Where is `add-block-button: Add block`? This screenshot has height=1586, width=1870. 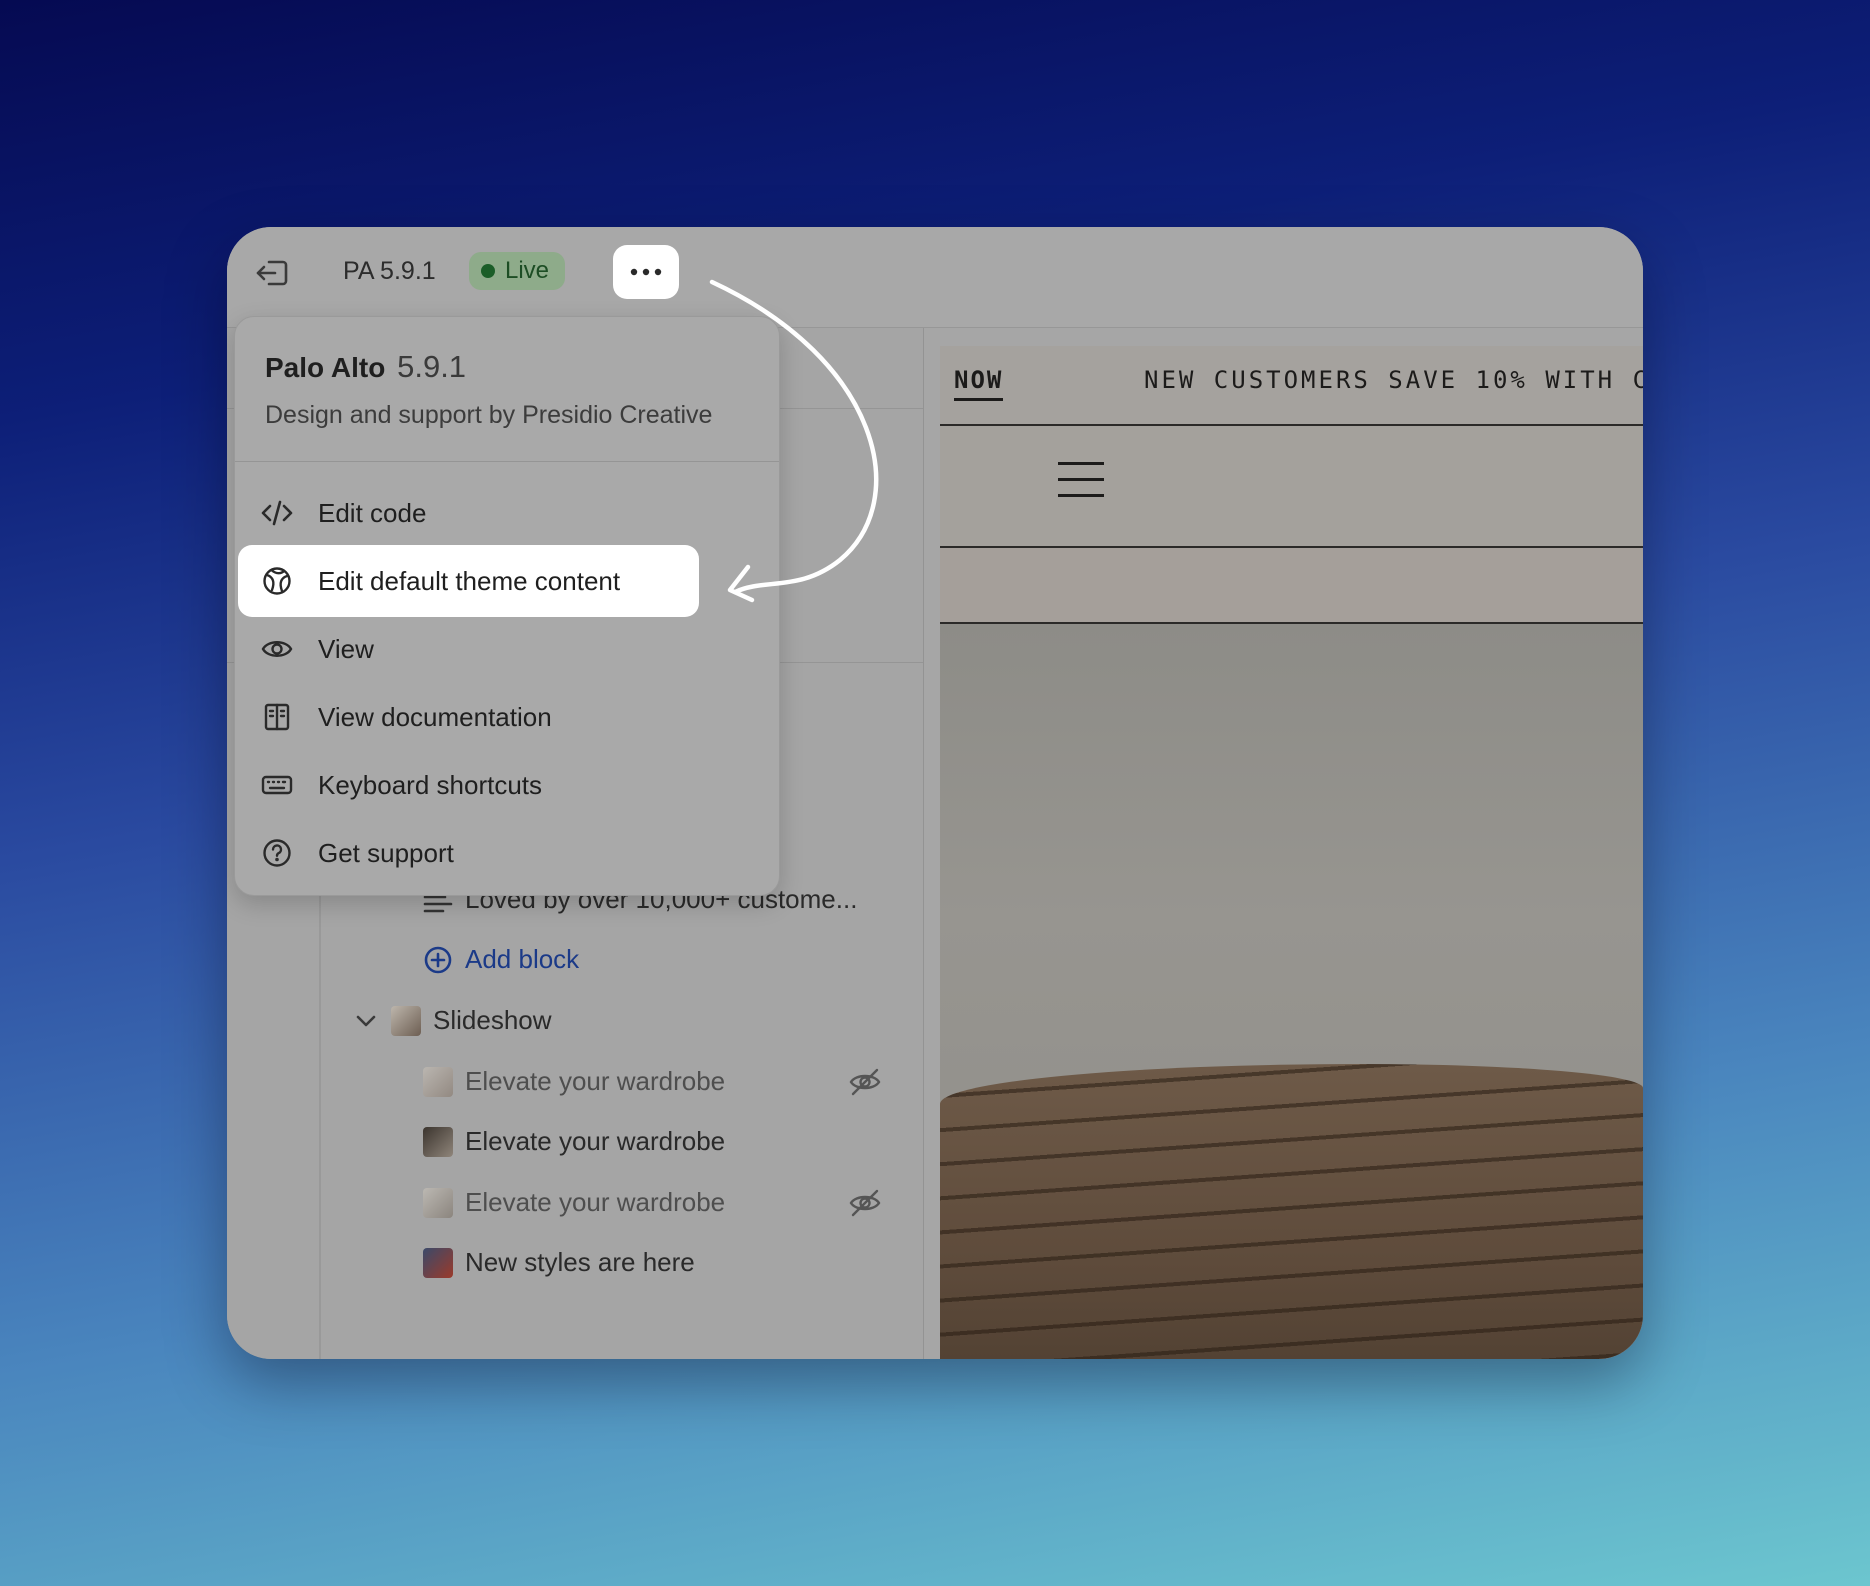
add-block-button: Add block is located at coordinates (501, 959).